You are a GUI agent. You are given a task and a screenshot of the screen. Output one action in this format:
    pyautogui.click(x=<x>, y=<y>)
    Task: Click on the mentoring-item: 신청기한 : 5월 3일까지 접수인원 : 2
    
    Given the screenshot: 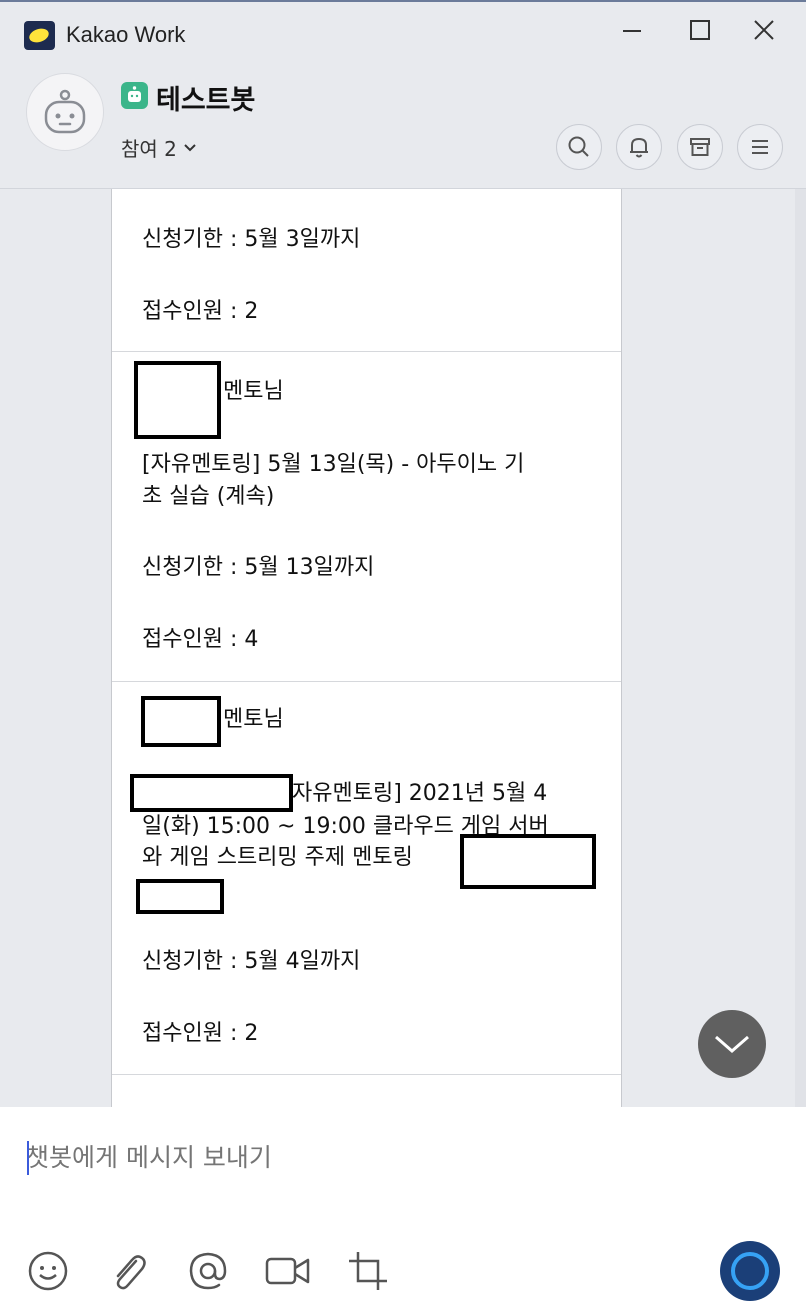 What is the action you would take?
    pyautogui.click(x=366, y=270)
    